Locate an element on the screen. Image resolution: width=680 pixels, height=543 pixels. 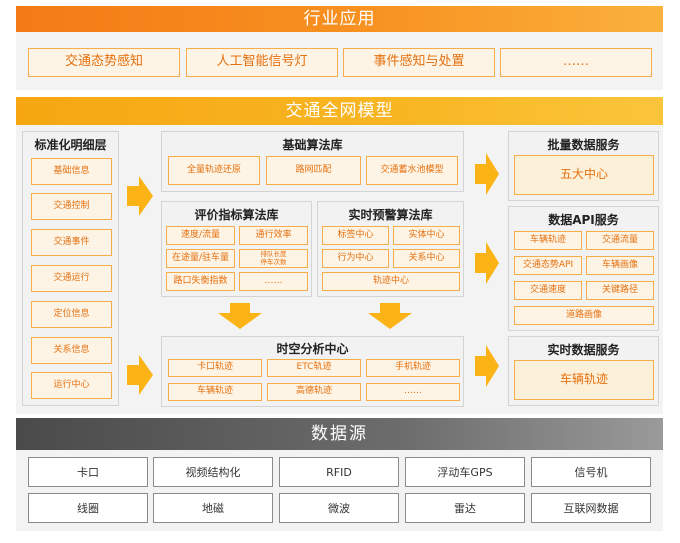
sources-title-bar: 数据源 is located at coordinates (339, 434).